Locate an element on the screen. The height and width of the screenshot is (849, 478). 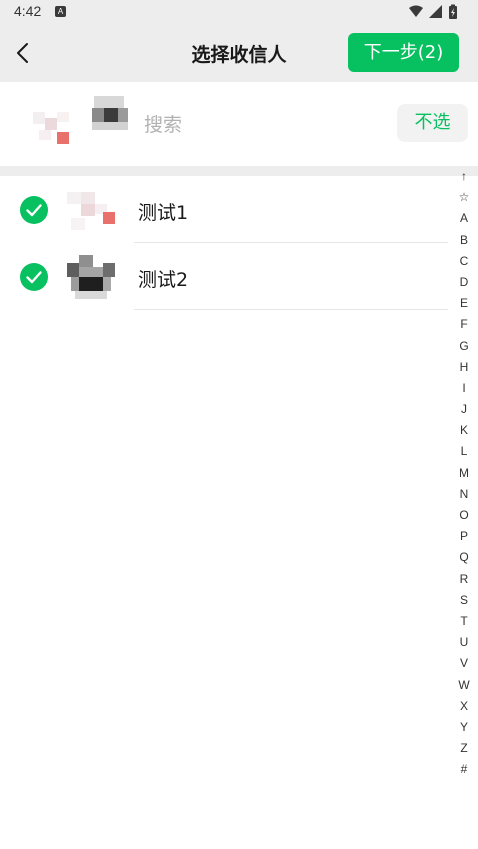
alphabet-index: ↑ ☆ A B C D E F G H I J K L M N O P Q R S T U V W X Y Z # is located at coordinates (464, 473).